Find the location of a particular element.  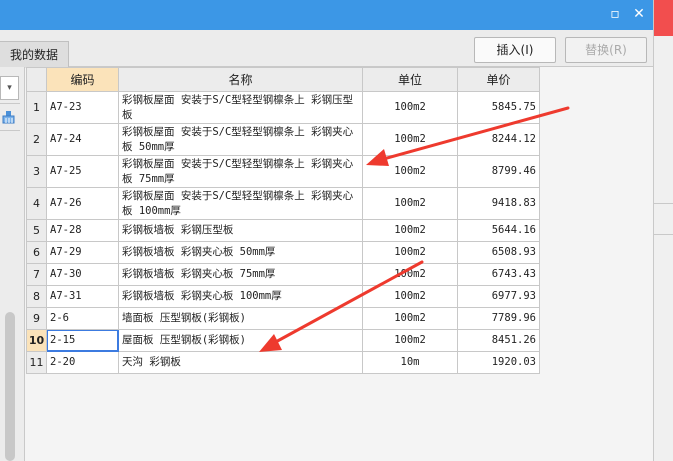

cell-code: A7-31 is located at coordinates (82, 296).